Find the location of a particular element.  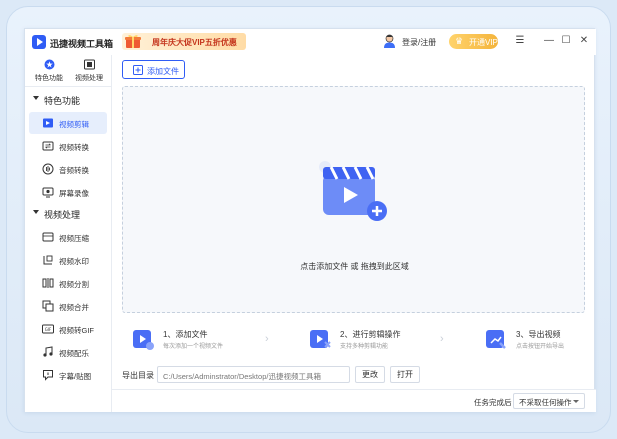

step-title: 3、导出视频 is located at coordinates (538, 334).